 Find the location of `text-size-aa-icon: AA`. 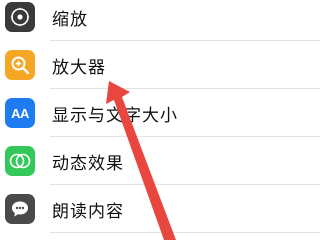

text-size-aa-icon: AA is located at coordinates (20, 113).